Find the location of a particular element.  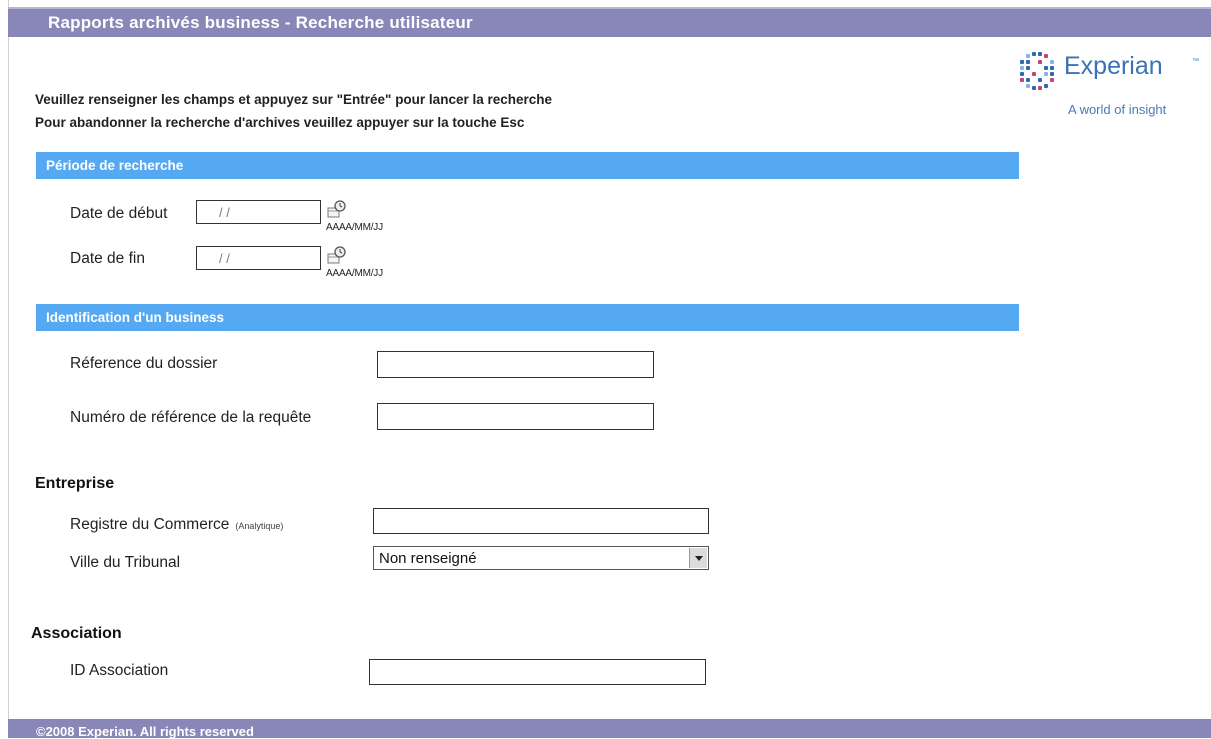

logo-wordmark: Experian is located at coordinates (1113, 66).